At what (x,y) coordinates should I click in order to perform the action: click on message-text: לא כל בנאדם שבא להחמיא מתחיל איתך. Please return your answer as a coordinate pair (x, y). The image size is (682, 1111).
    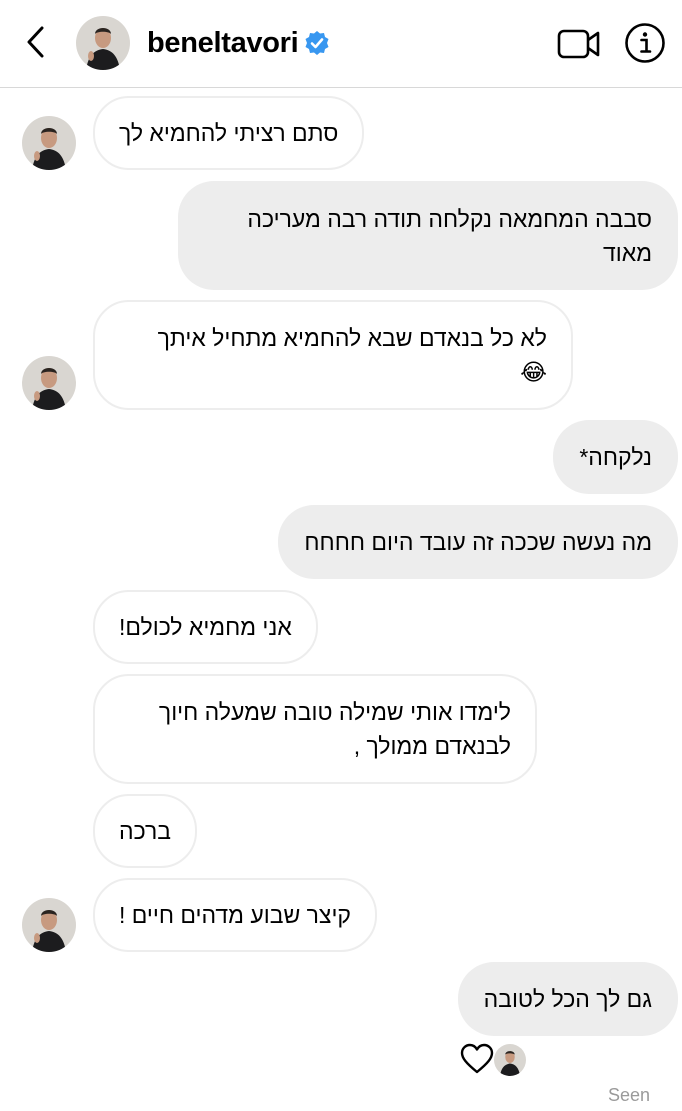
    Looking at the image, I should click on (352, 338).